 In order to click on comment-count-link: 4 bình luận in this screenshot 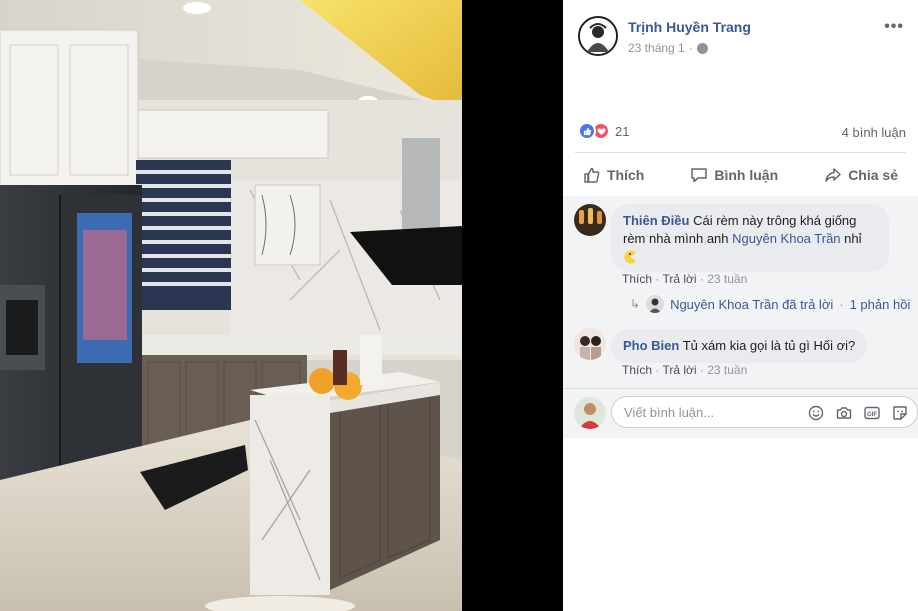, I will do `click(874, 132)`.